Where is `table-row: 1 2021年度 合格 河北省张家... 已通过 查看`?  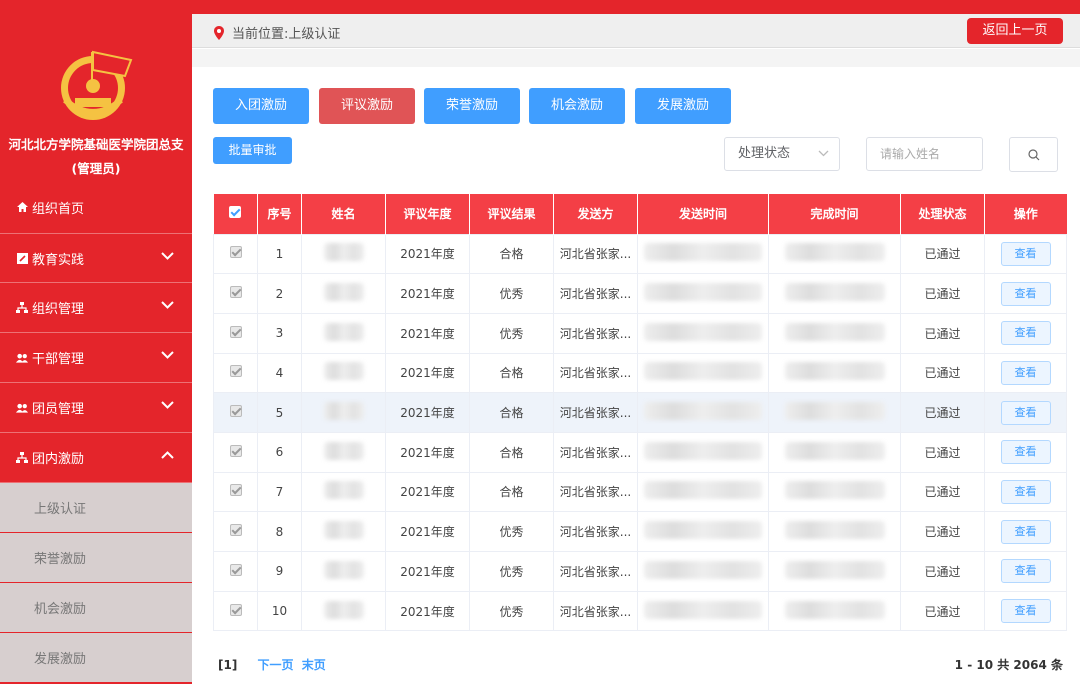 table-row: 1 2021年度 合格 河北省张家... 已通过 查看 is located at coordinates (640, 254).